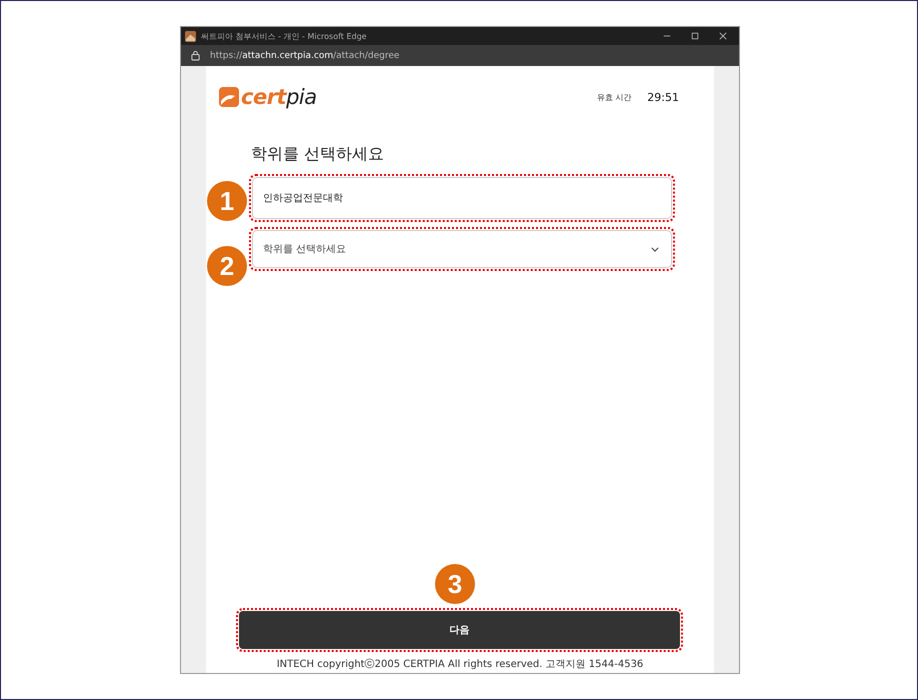  Describe the element at coordinates (305, 55) in the screenshot. I see `url-text: https://attachn.certpia.com/attach/degree` at that location.